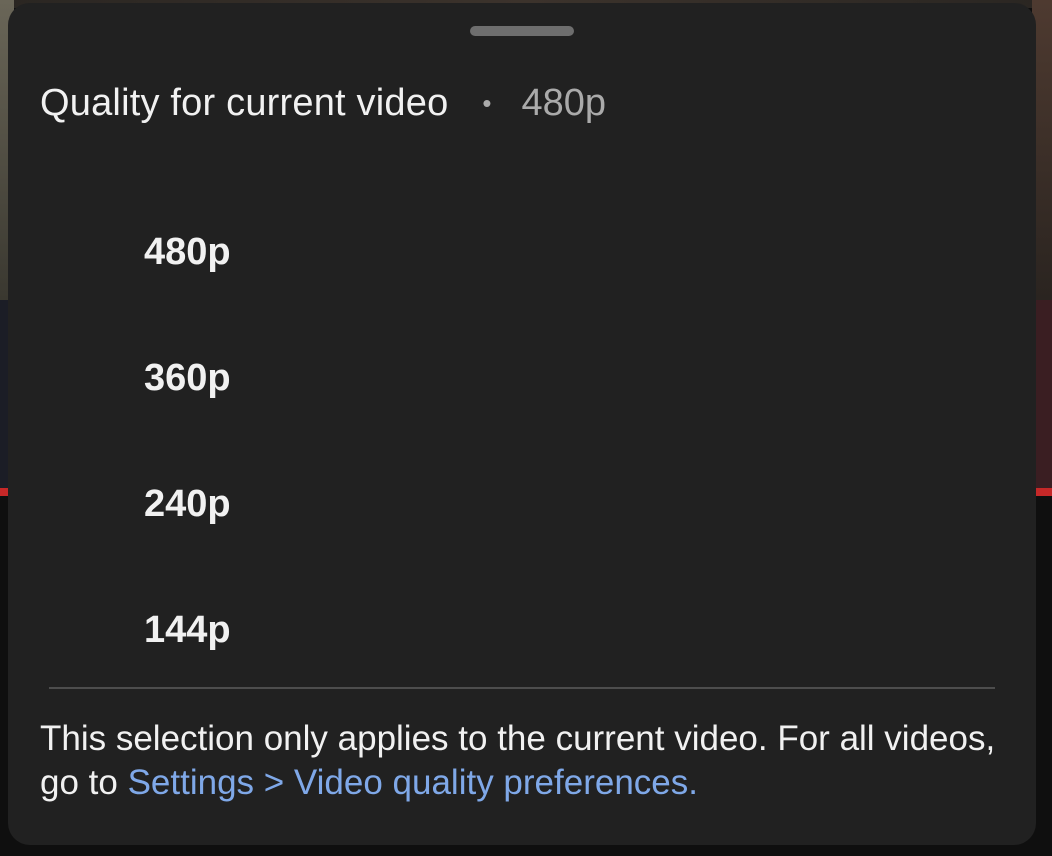 This screenshot has width=1052, height=856. Describe the element at coordinates (564, 102) in the screenshot. I see `current-quality-value: 480p` at that location.